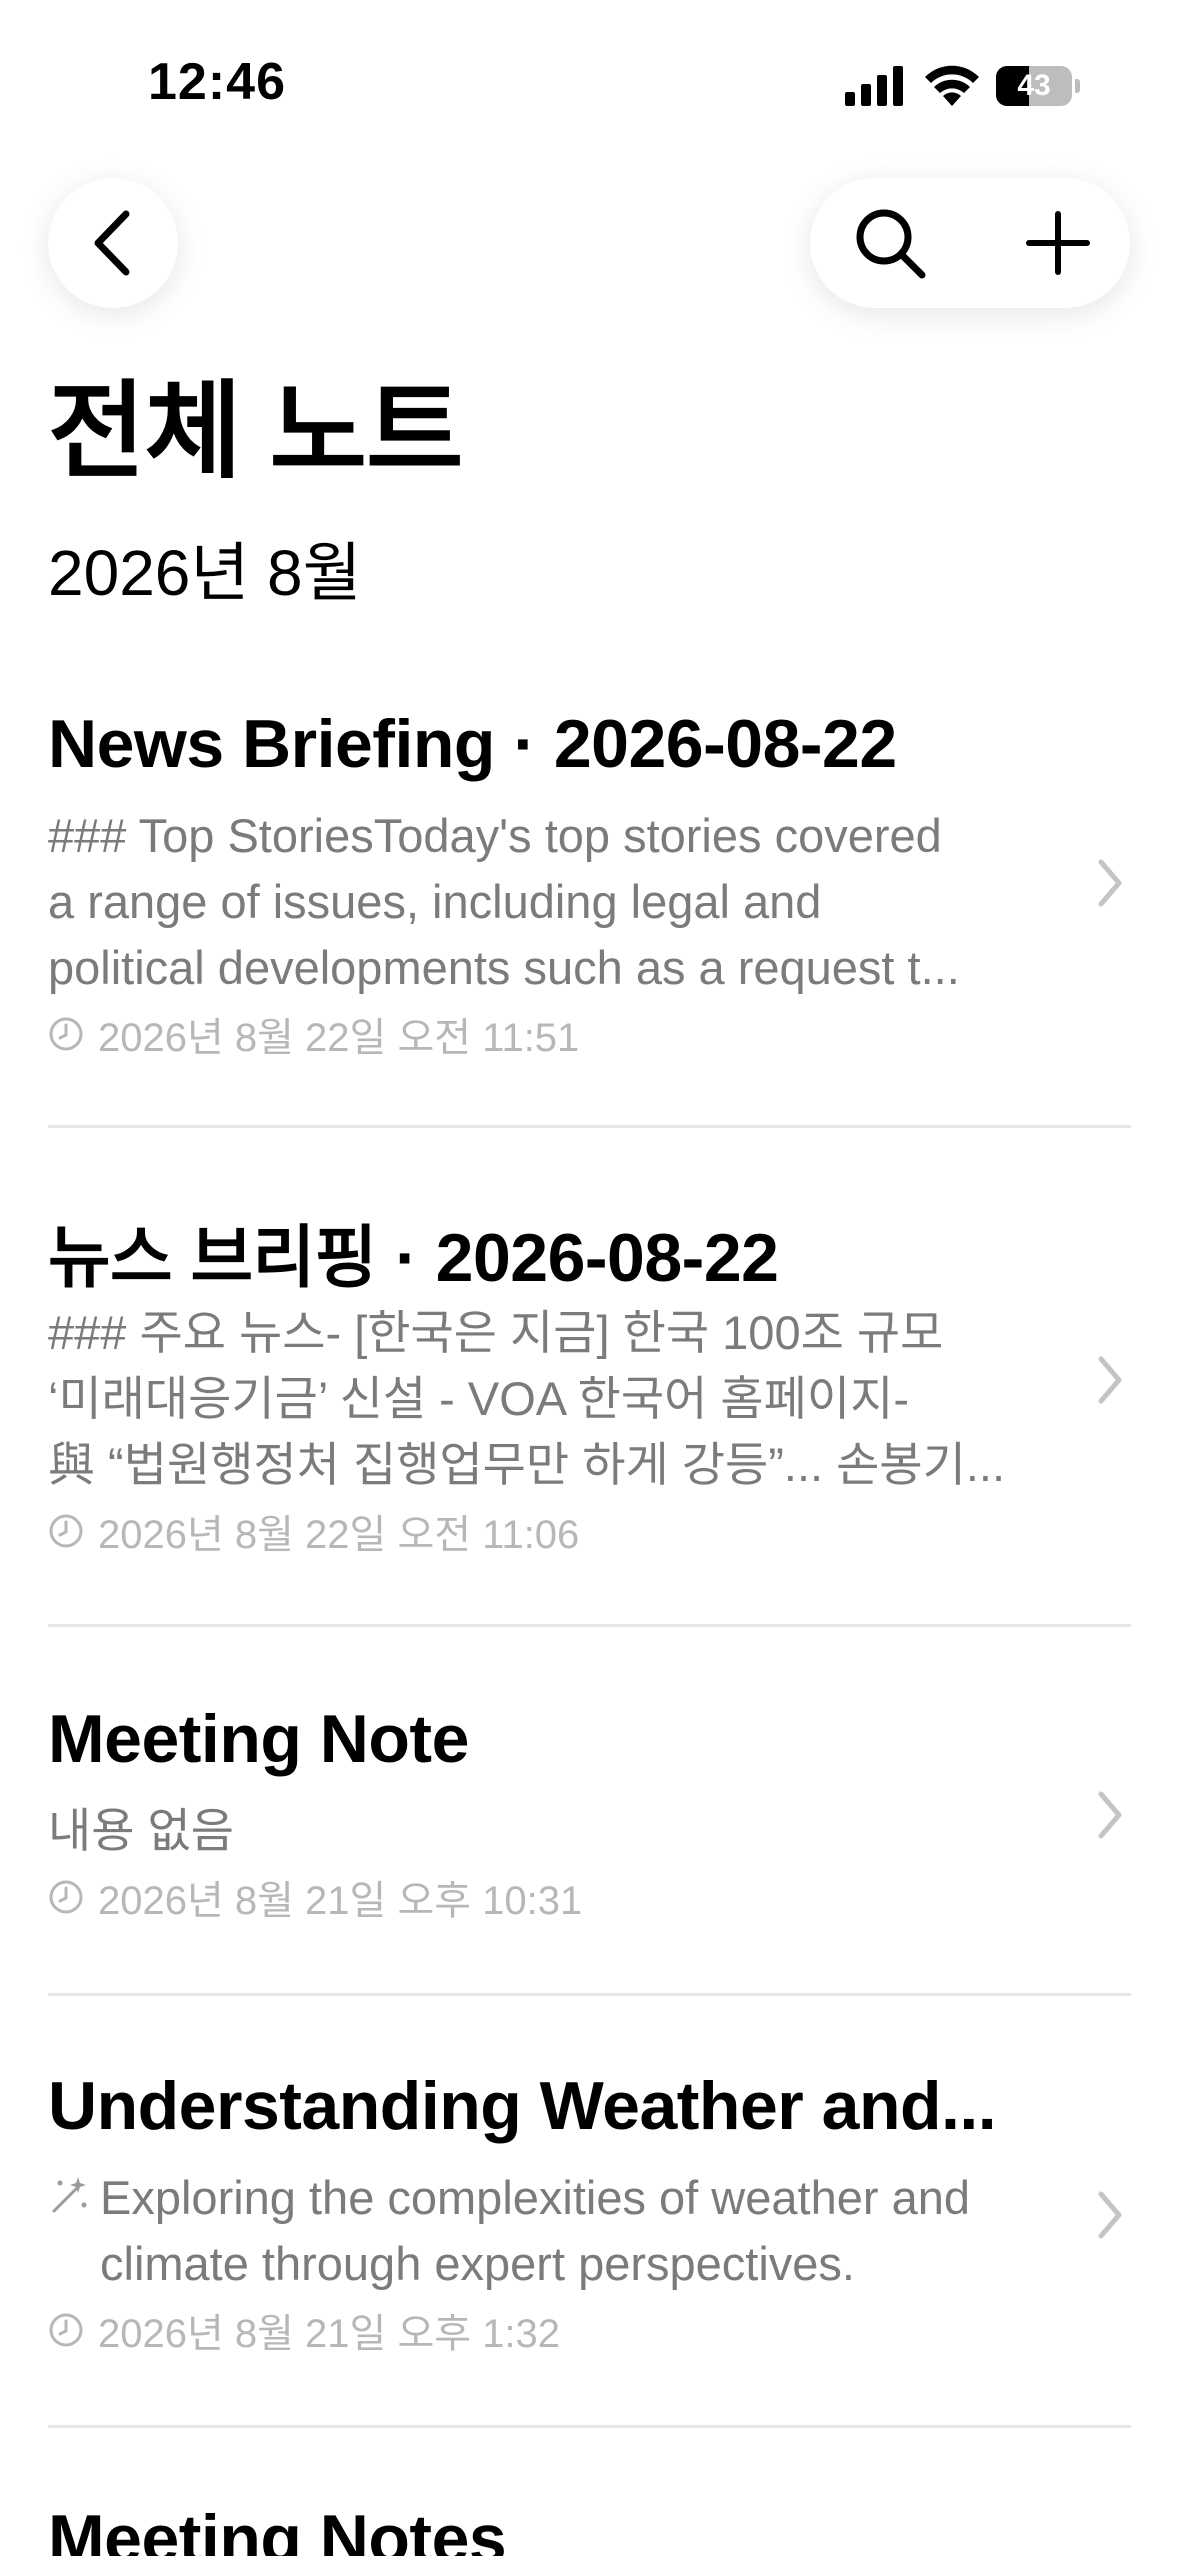  I want to click on note-date: 2026년 8월 22일 오전 11:06, so click(313, 1531).